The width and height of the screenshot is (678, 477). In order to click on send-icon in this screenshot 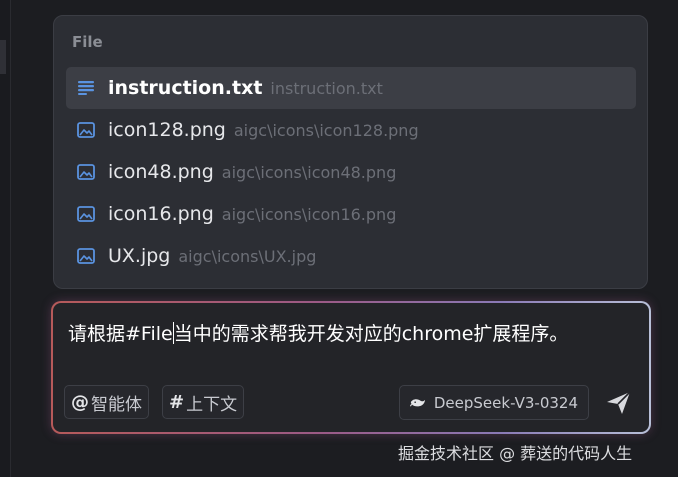, I will do `click(619, 402)`.